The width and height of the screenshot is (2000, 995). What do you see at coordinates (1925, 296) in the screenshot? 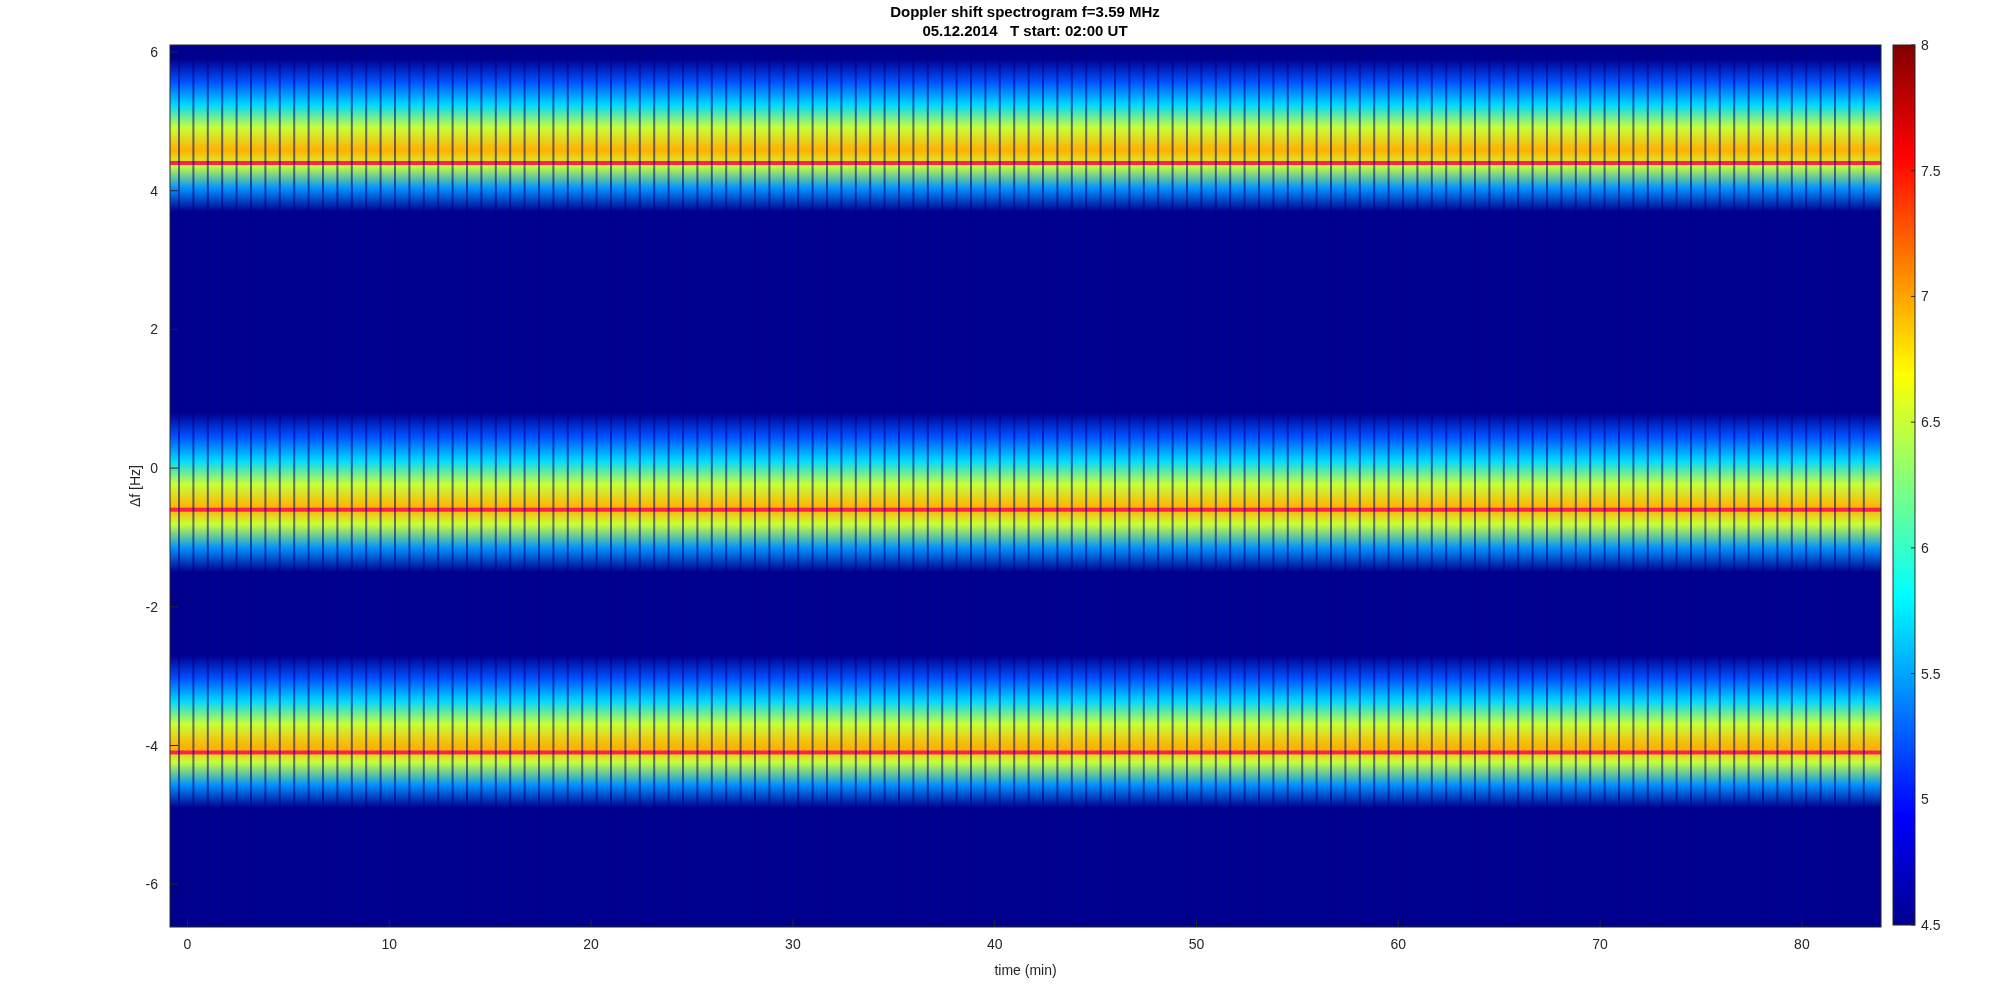
I see `colorbar-tick-label: 7` at bounding box center [1925, 296].